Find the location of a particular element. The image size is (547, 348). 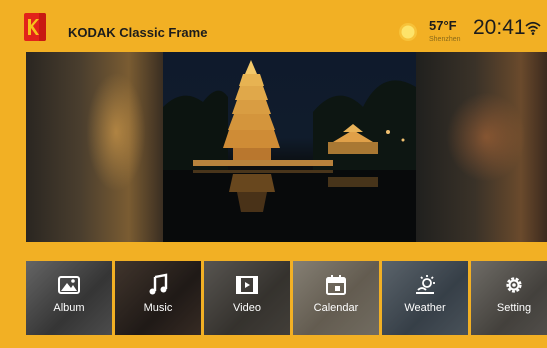

video-tile: Video is located at coordinates (247, 298).